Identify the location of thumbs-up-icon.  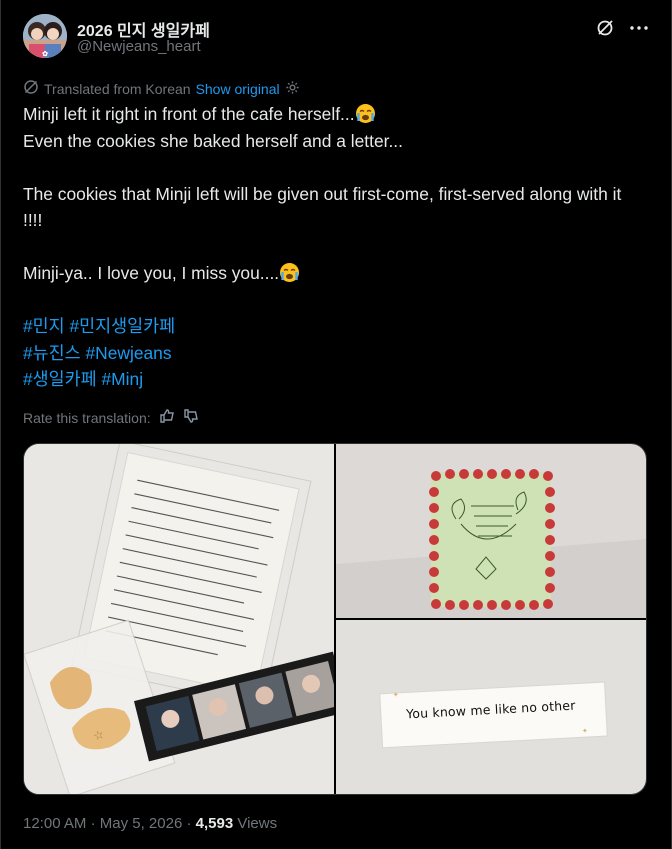
(167, 417).